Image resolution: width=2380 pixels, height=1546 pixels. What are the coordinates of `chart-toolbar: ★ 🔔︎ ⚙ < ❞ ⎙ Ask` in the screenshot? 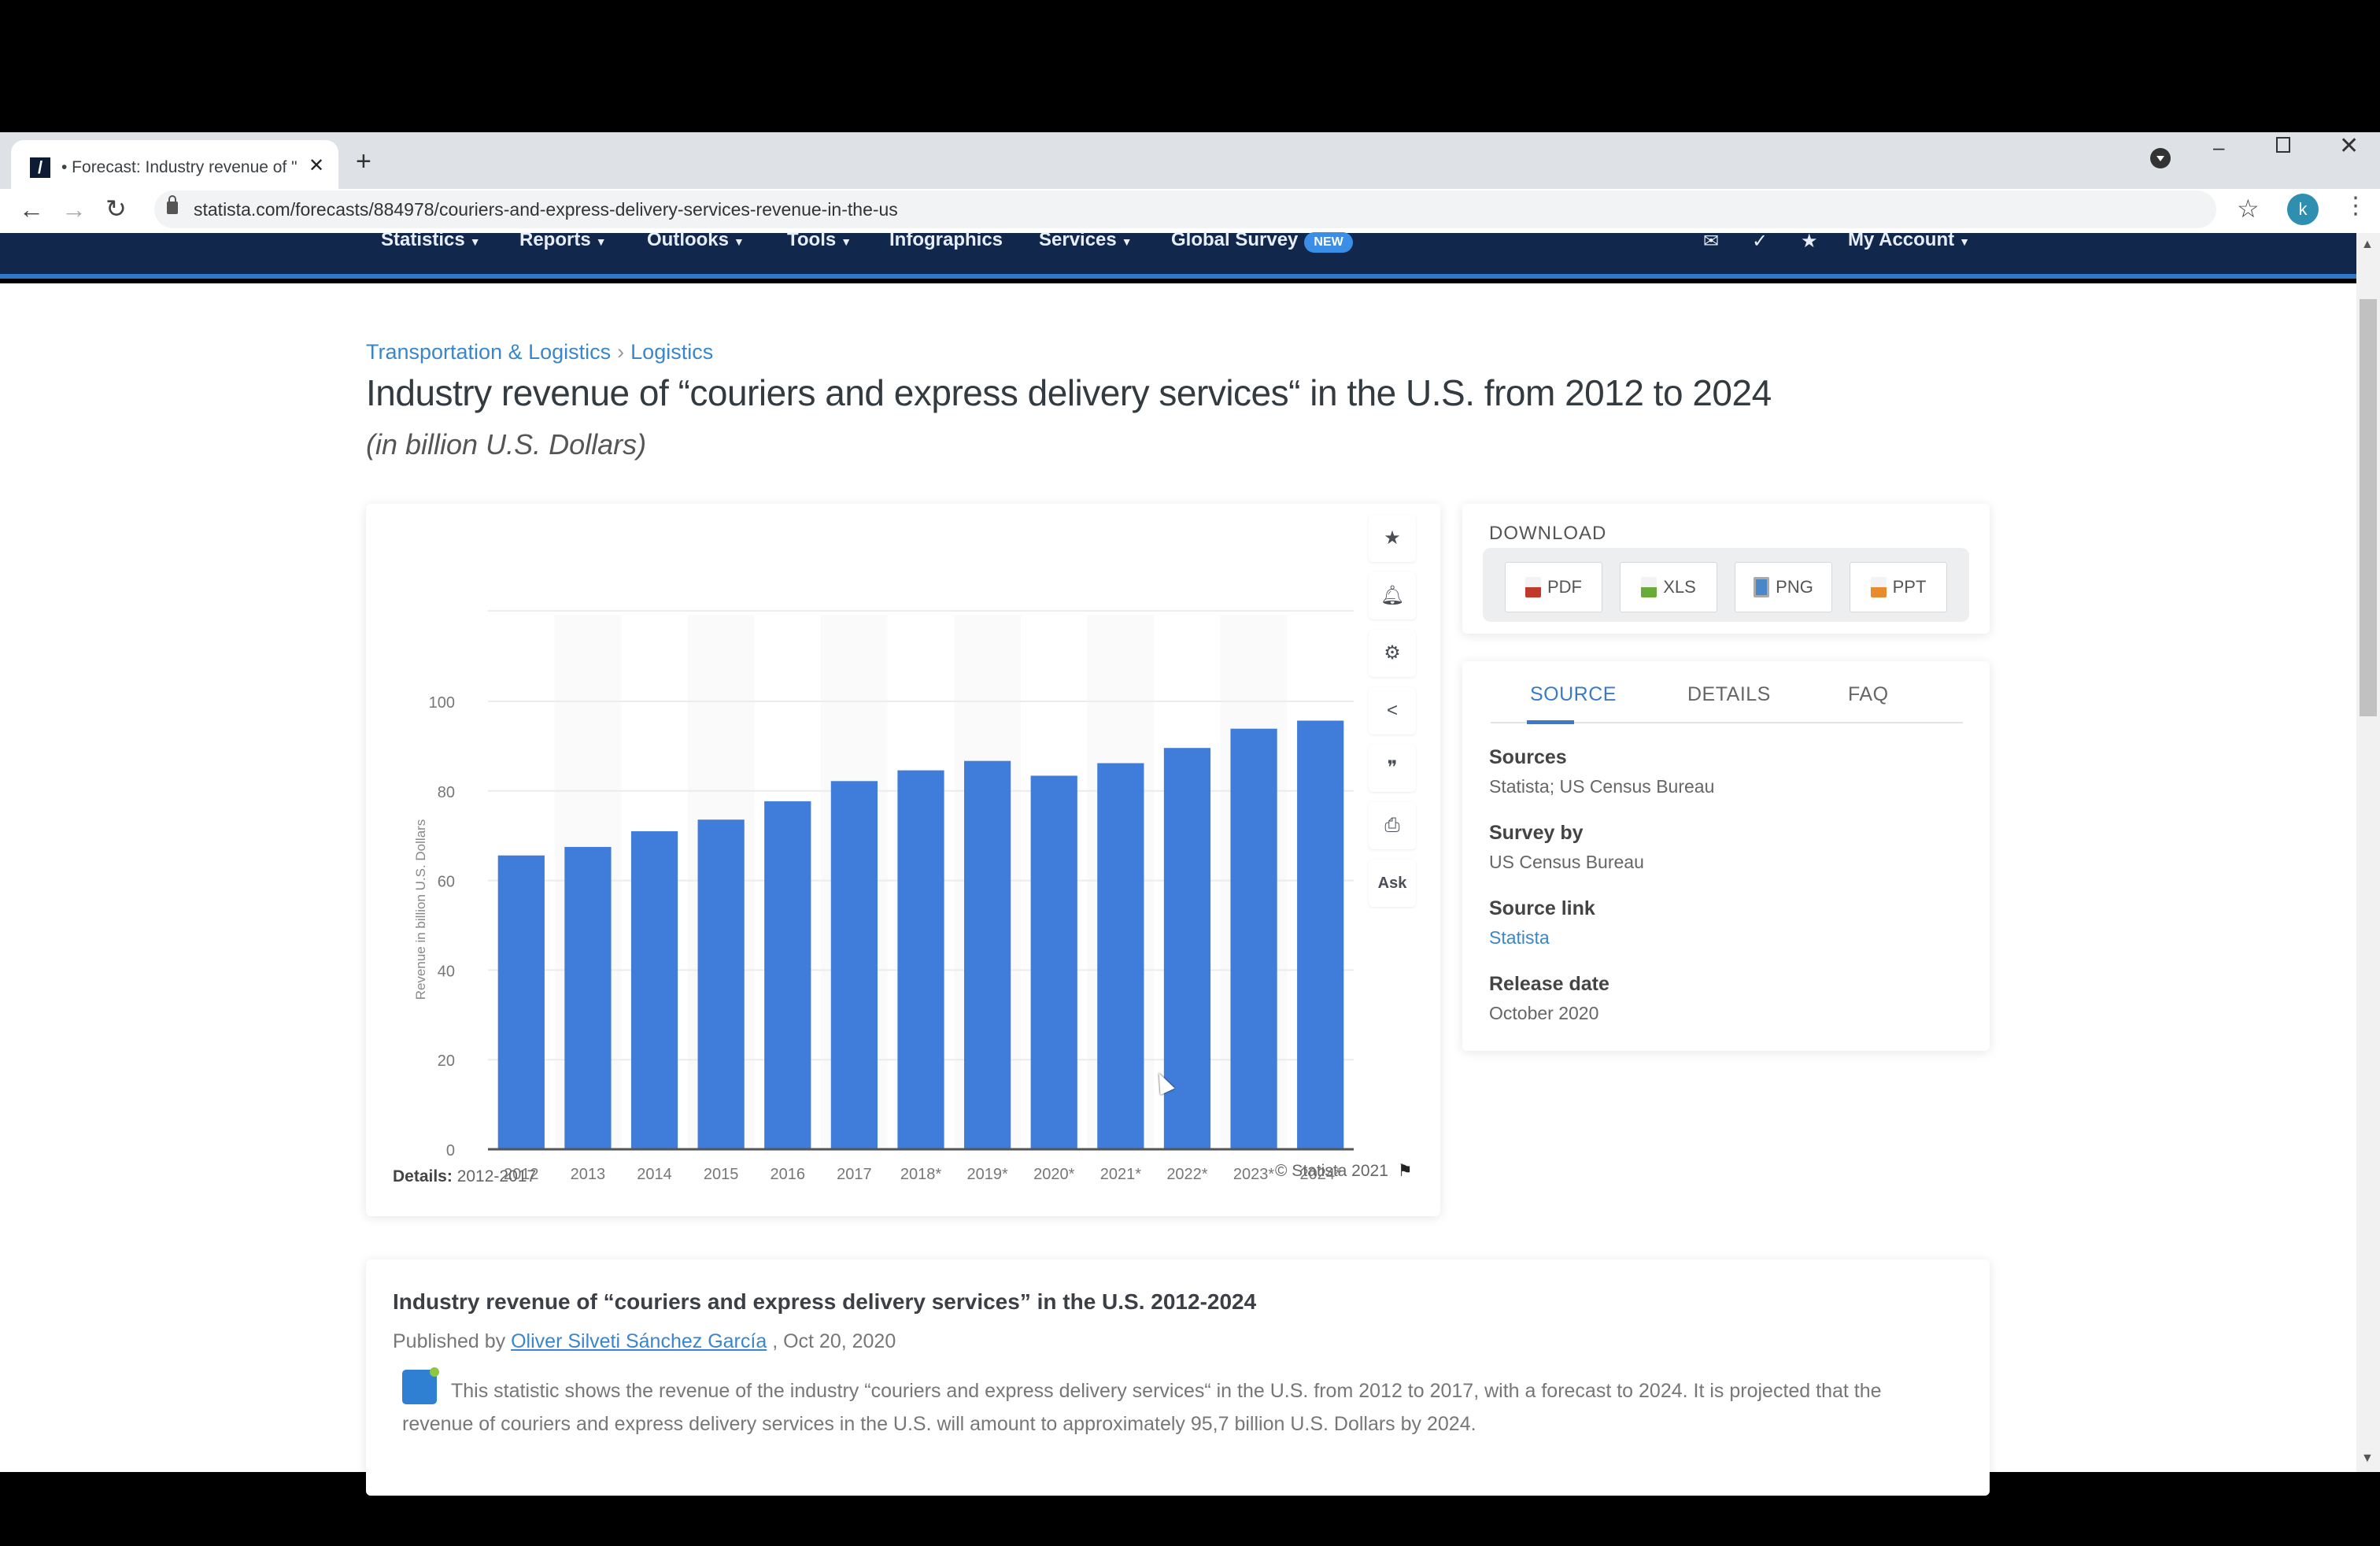 It's located at (1397, 708).